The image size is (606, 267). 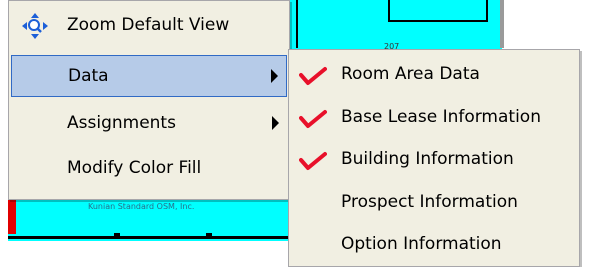 I want to click on submenu-item-prospect-information: Prospect Information, so click(x=434, y=203).